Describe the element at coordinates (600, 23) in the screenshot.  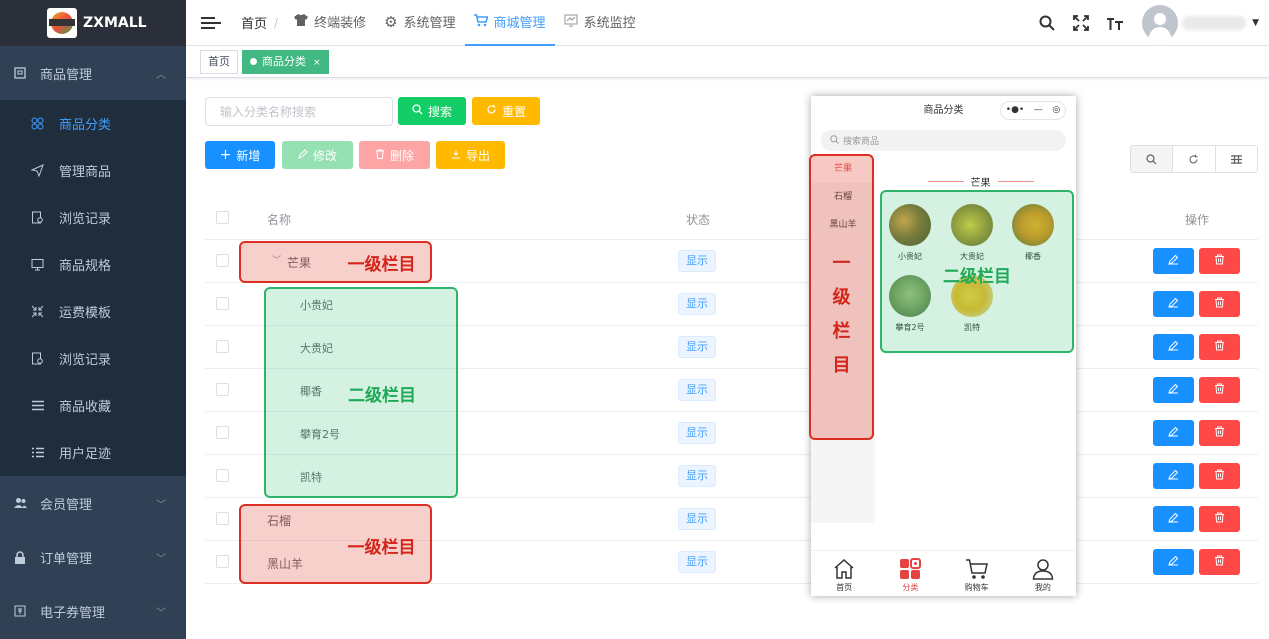
I see `topnav-monitor: 系统监控` at that location.